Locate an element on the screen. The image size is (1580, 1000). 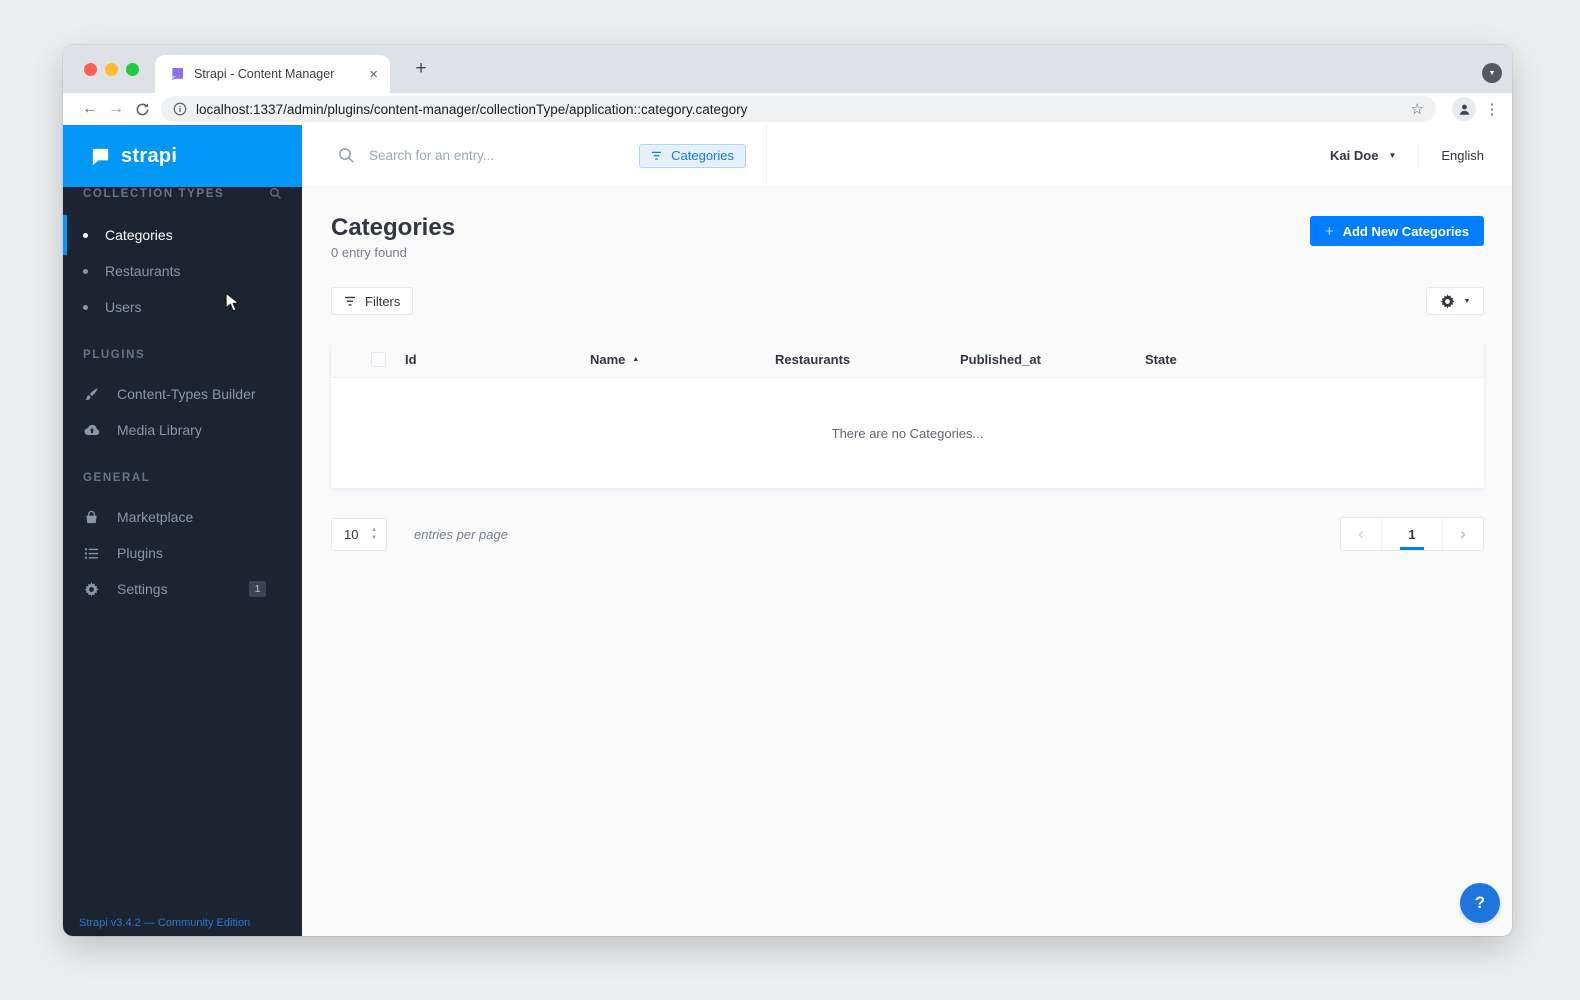
reload-icon is located at coordinates (142, 109).